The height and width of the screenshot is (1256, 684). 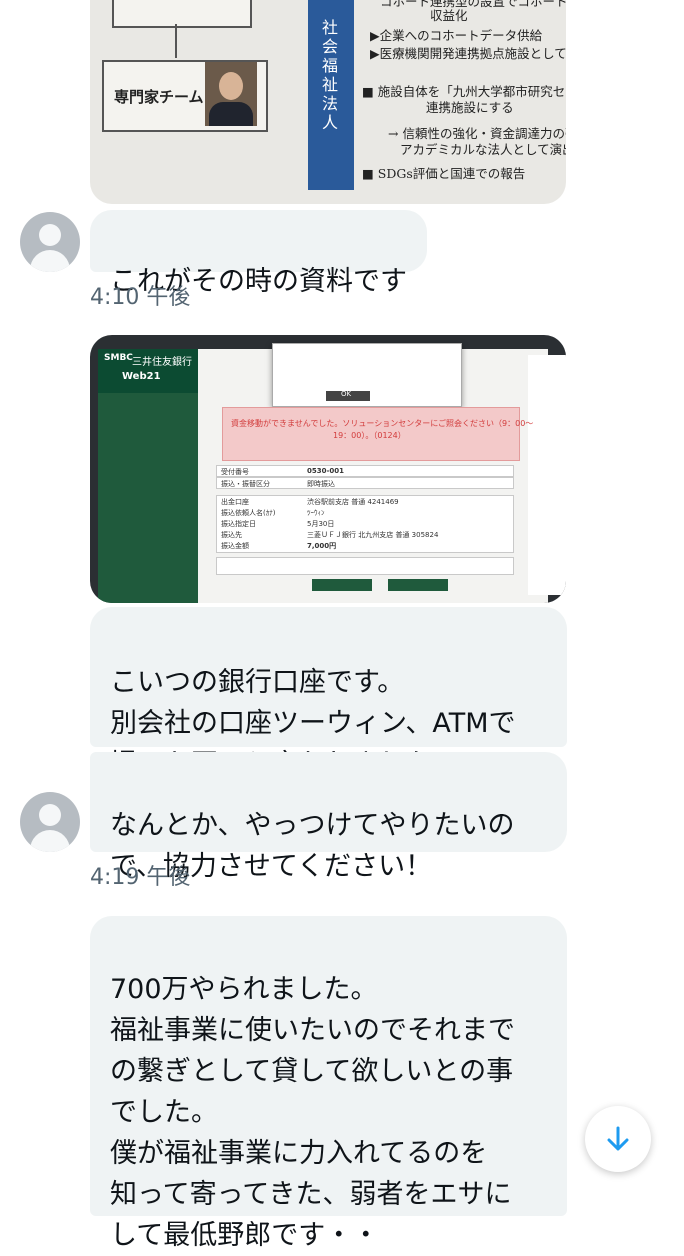 What do you see at coordinates (328, 817) in the screenshot?
I see `message-bubble: なんとか、やっつけてやりたいの で、協力させてください！` at bounding box center [328, 817].